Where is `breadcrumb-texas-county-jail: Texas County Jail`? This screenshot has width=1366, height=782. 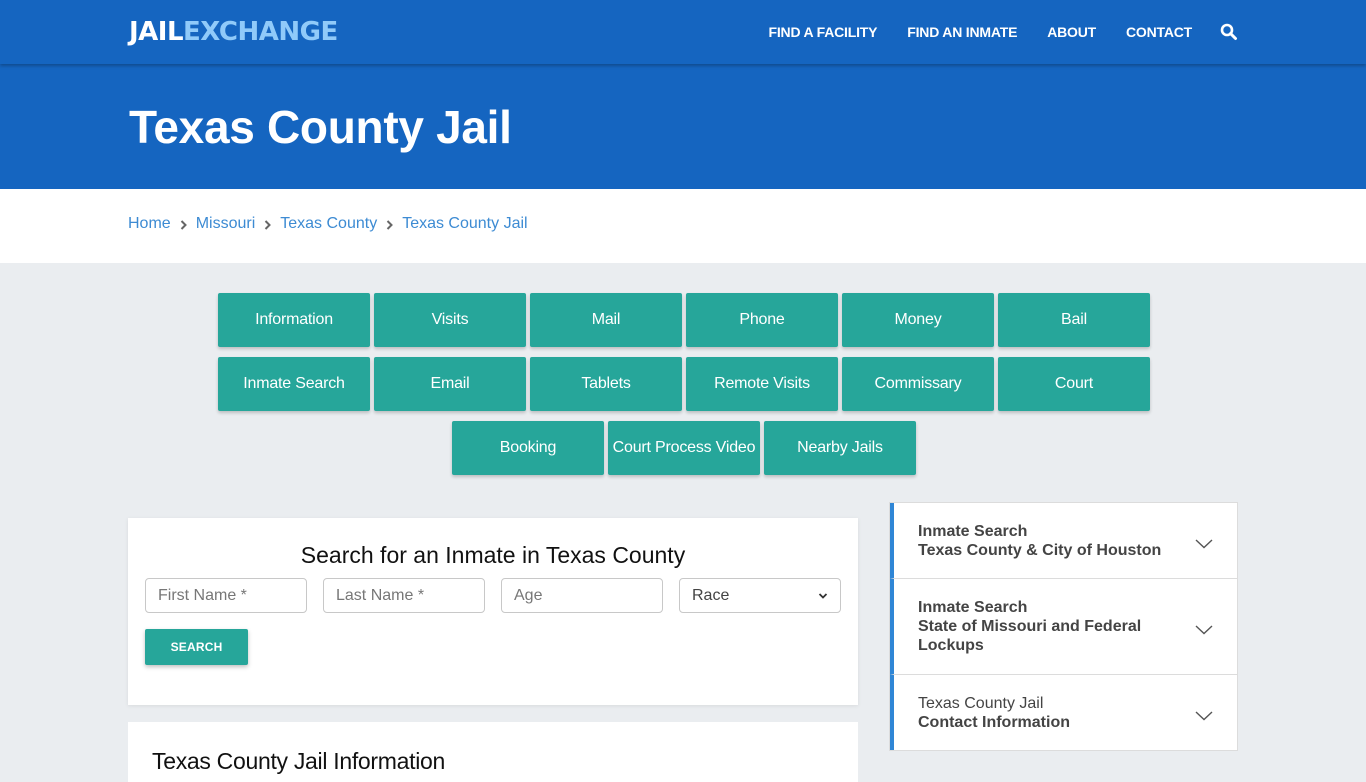 breadcrumb-texas-county-jail: Texas County Jail is located at coordinates (464, 224).